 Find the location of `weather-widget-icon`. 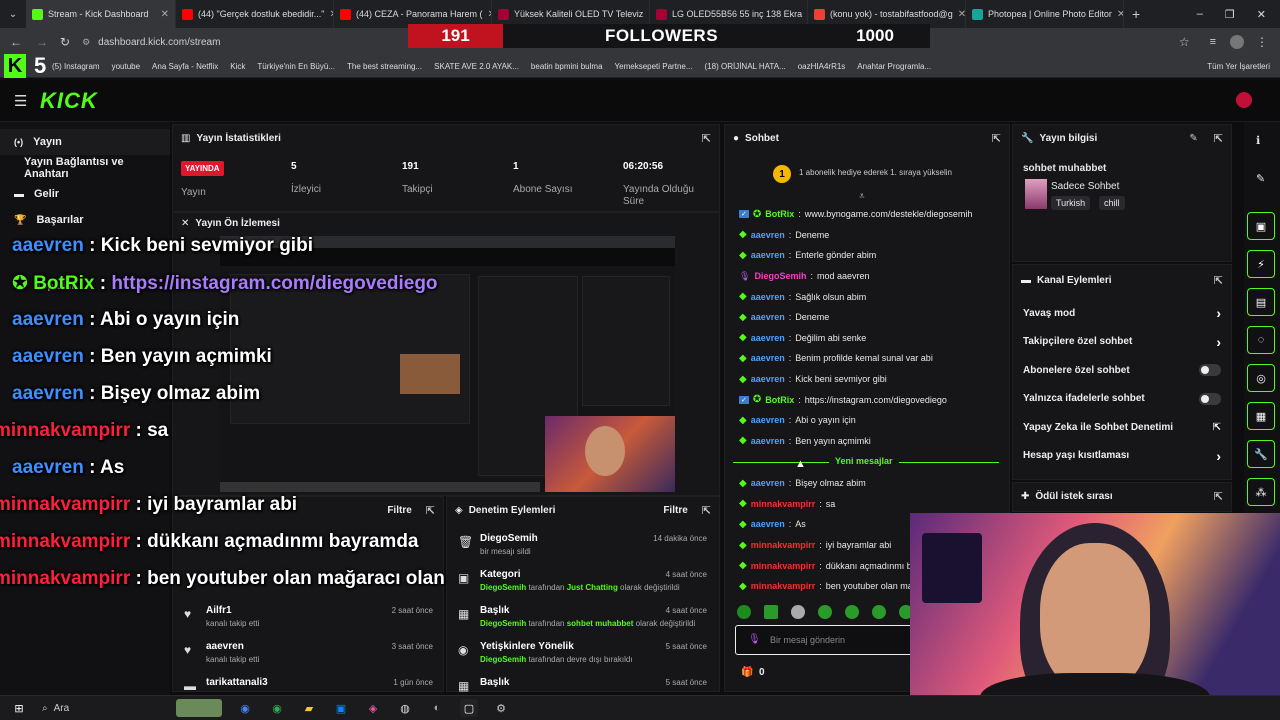

weather-widget-icon is located at coordinates (199, 708).